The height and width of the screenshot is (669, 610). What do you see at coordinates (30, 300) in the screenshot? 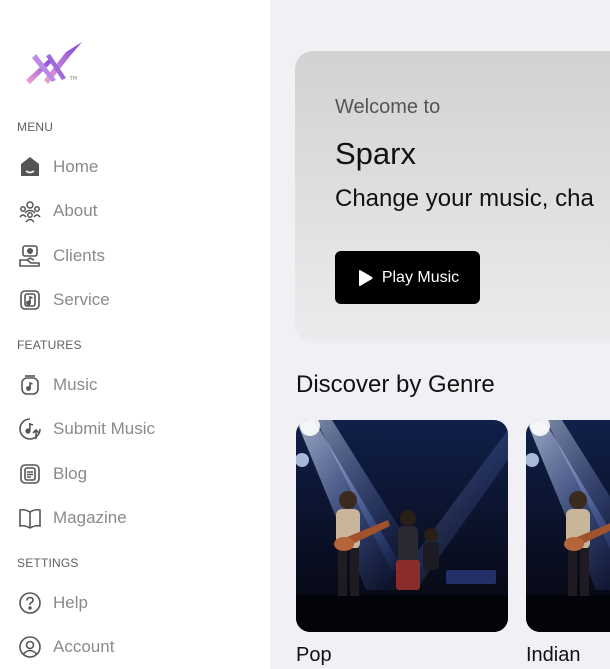
I see `service-icon` at bounding box center [30, 300].